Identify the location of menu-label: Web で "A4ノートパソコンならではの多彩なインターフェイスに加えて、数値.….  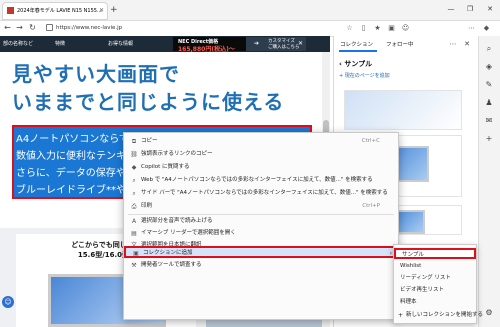
(257, 180).